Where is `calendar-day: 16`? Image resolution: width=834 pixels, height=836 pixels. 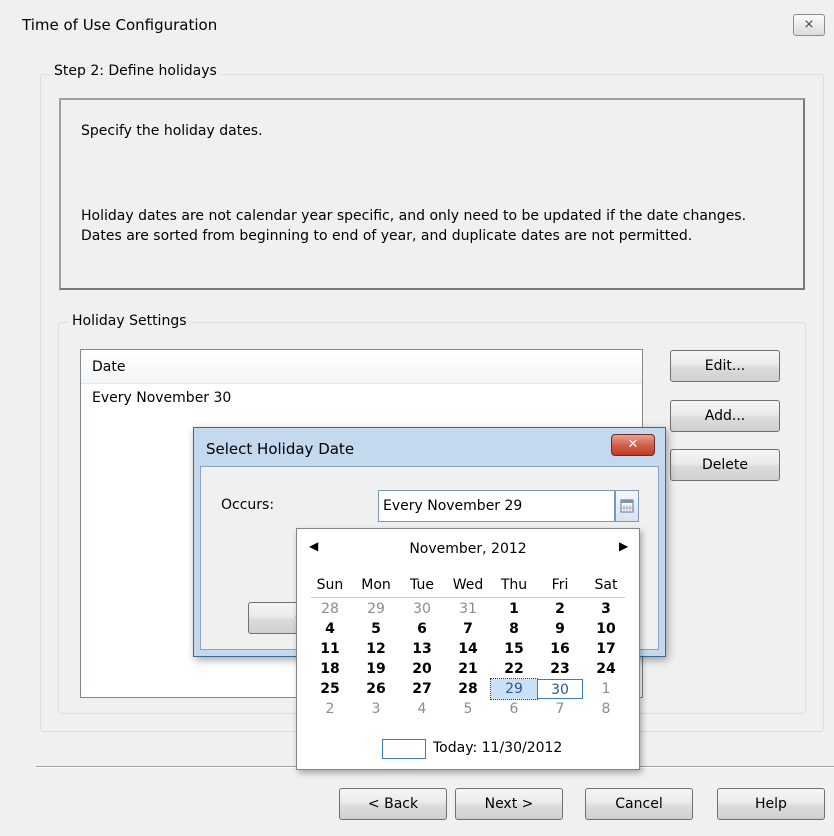
calendar-day: 16 is located at coordinates (560, 649).